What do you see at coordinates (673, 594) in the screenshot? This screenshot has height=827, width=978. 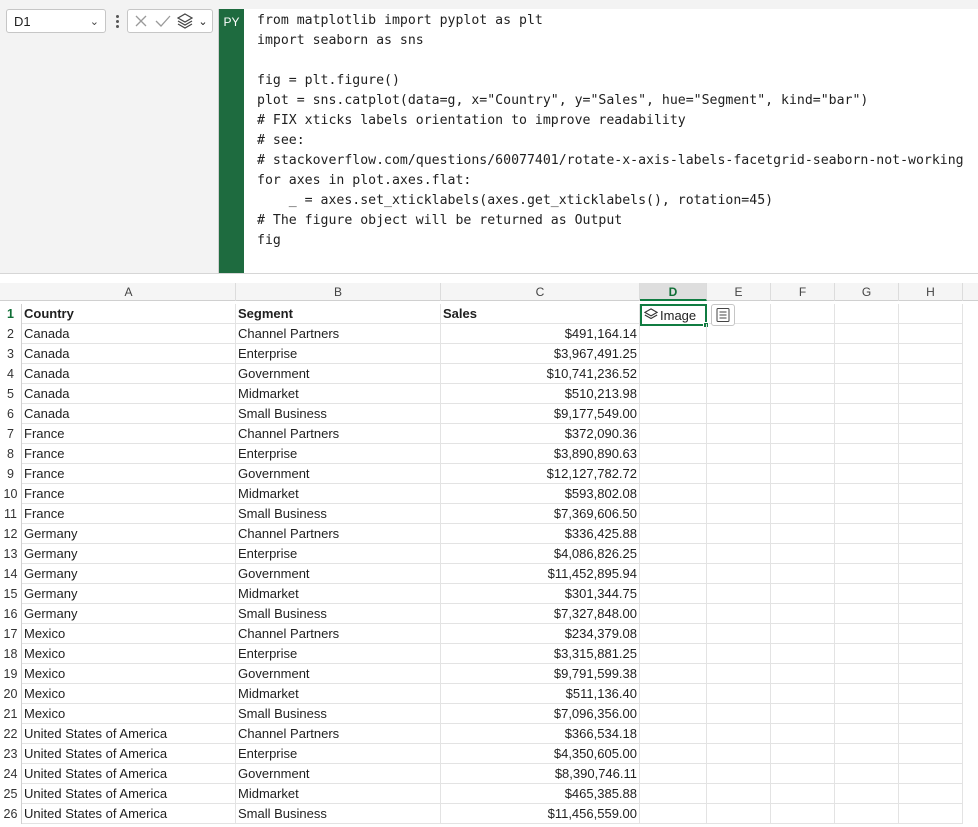 I see `cell-d15` at bounding box center [673, 594].